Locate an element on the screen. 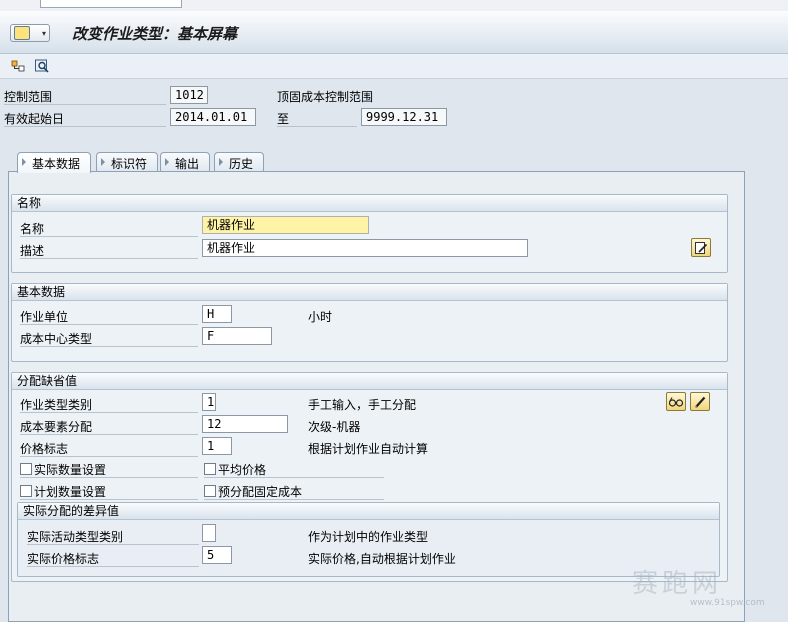 This screenshot has height=622, width=788. price-indicator-label: 价格标志 is located at coordinates (44, 449).